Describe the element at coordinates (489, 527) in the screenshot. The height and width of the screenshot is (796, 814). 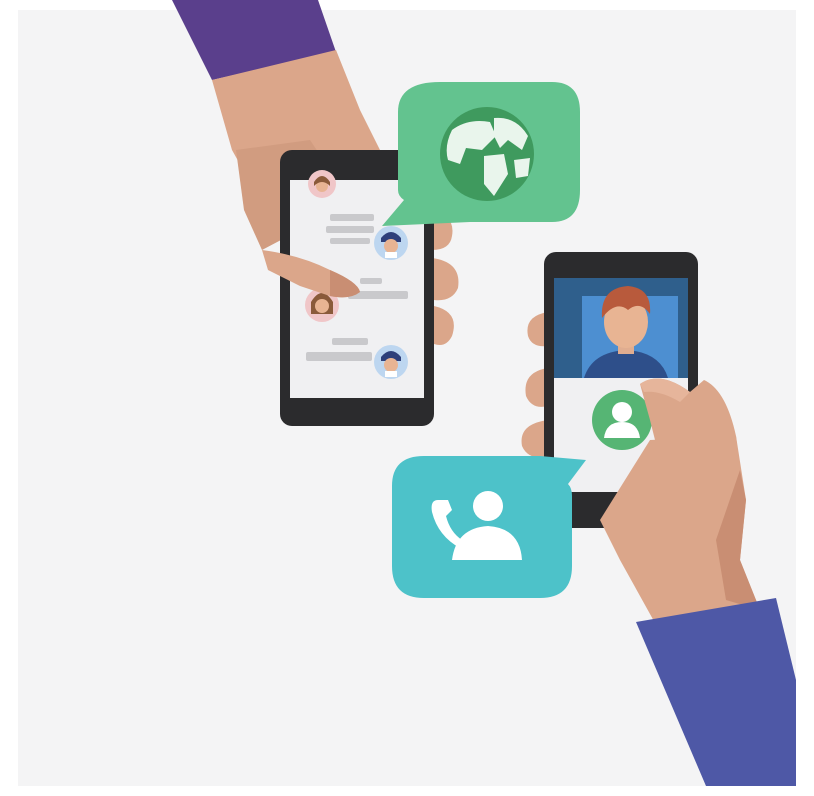
I see `call-speech-bubble` at that location.